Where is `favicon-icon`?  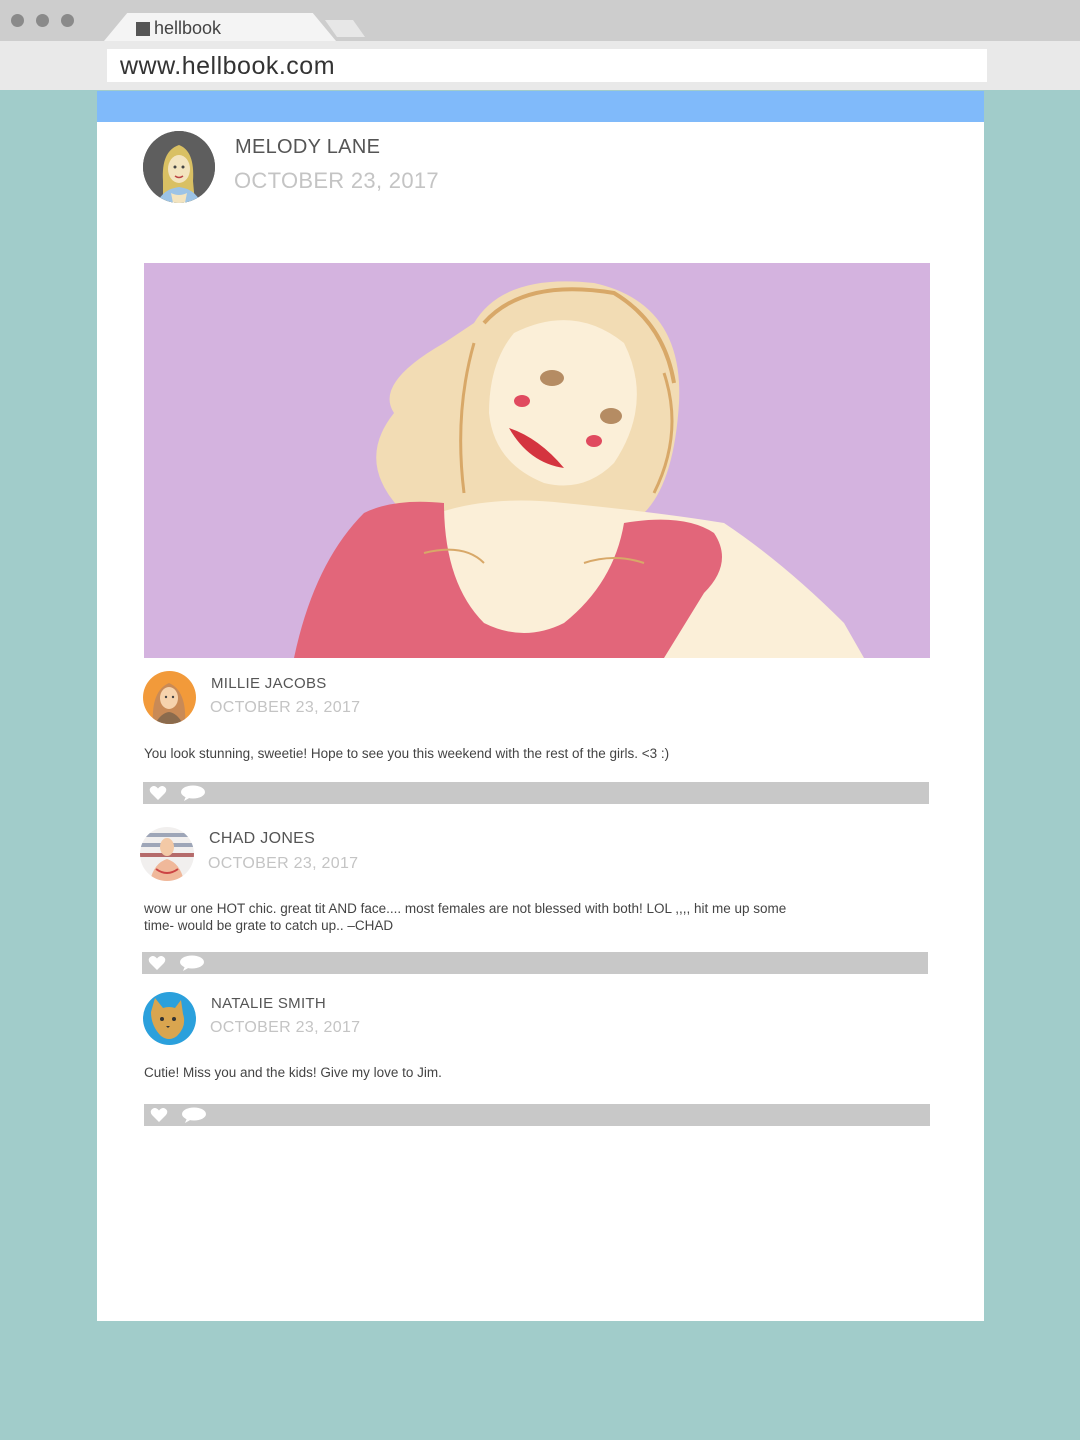 favicon-icon is located at coordinates (143, 28).